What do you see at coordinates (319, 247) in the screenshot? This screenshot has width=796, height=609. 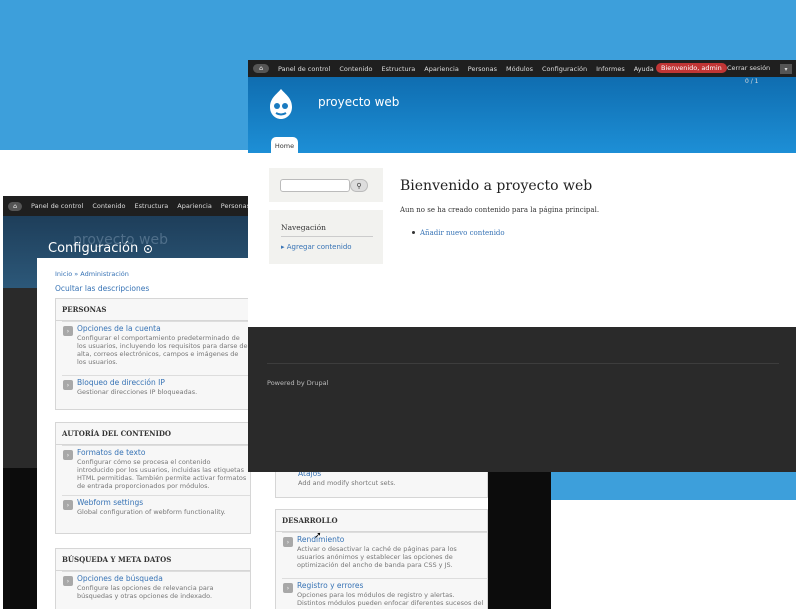 I see `add-content-link-label: Agregar contenido` at bounding box center [319, 247].